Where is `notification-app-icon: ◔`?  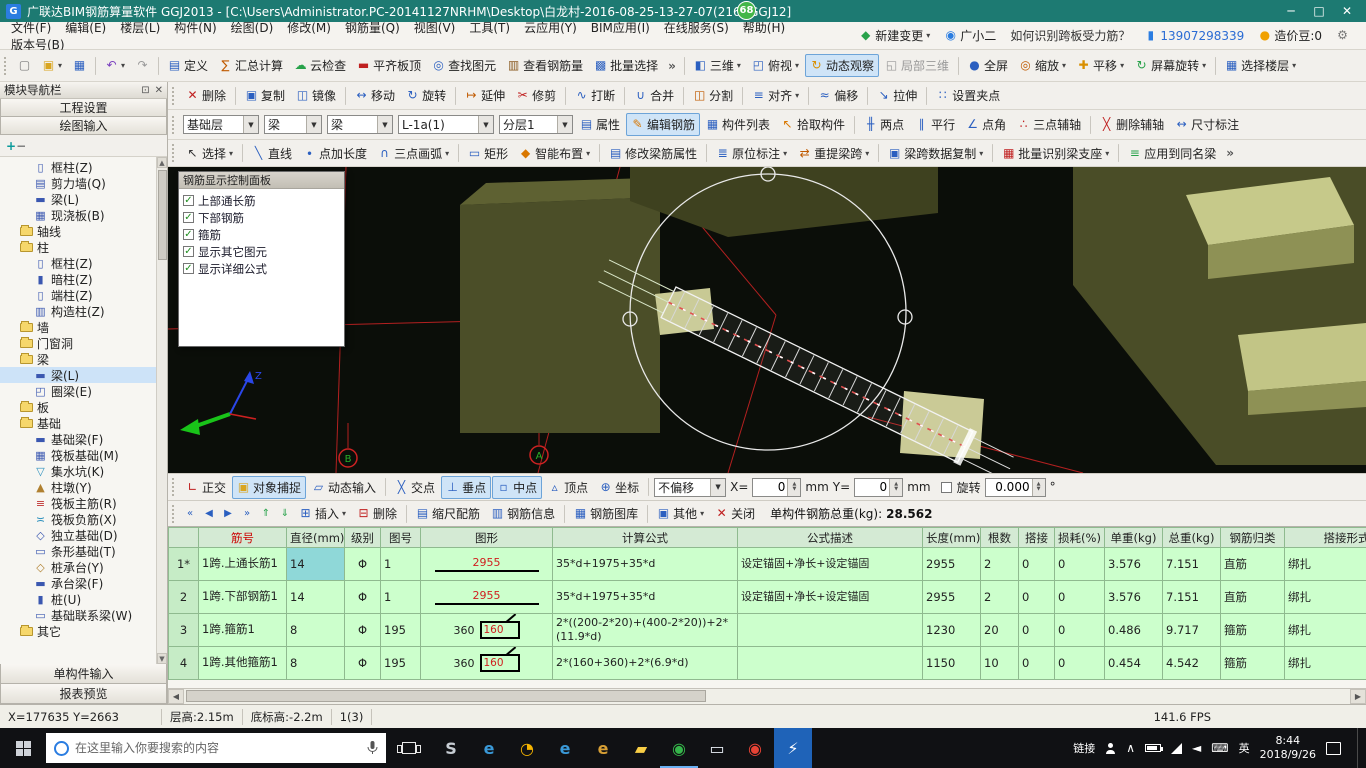
notification-app-icon: ◔ is located at coordinates (527, 748).